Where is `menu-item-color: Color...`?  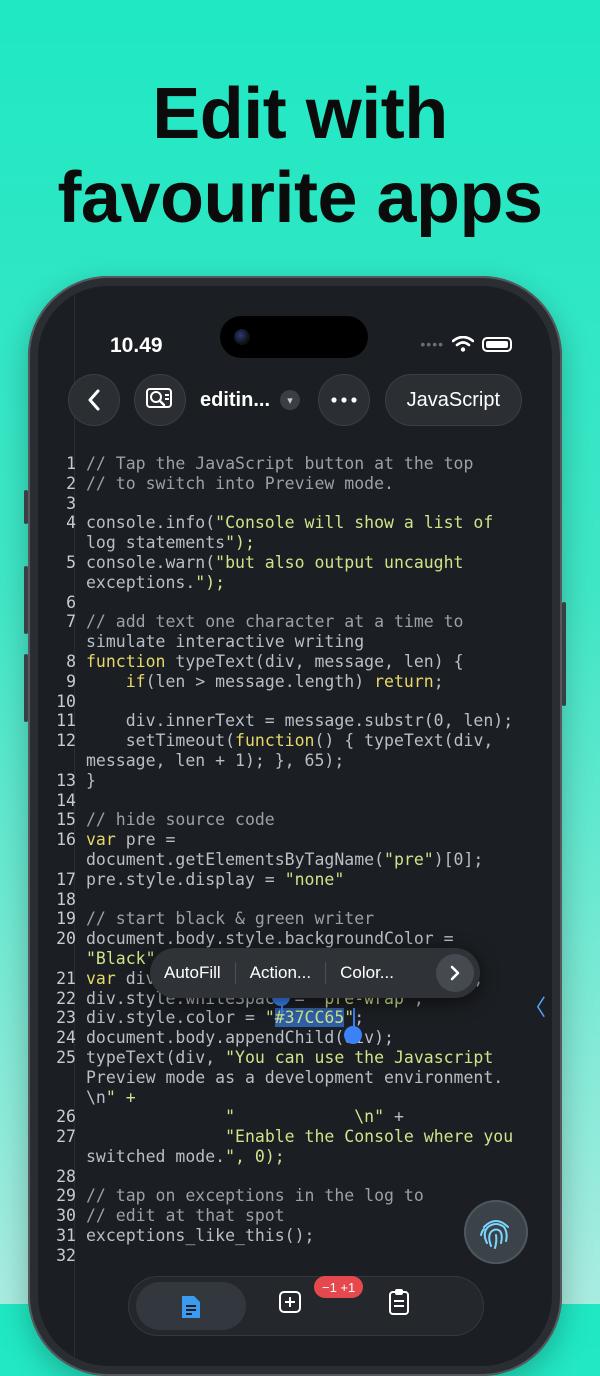
menu-item-color: Color... is located at coordinates (367, 973).